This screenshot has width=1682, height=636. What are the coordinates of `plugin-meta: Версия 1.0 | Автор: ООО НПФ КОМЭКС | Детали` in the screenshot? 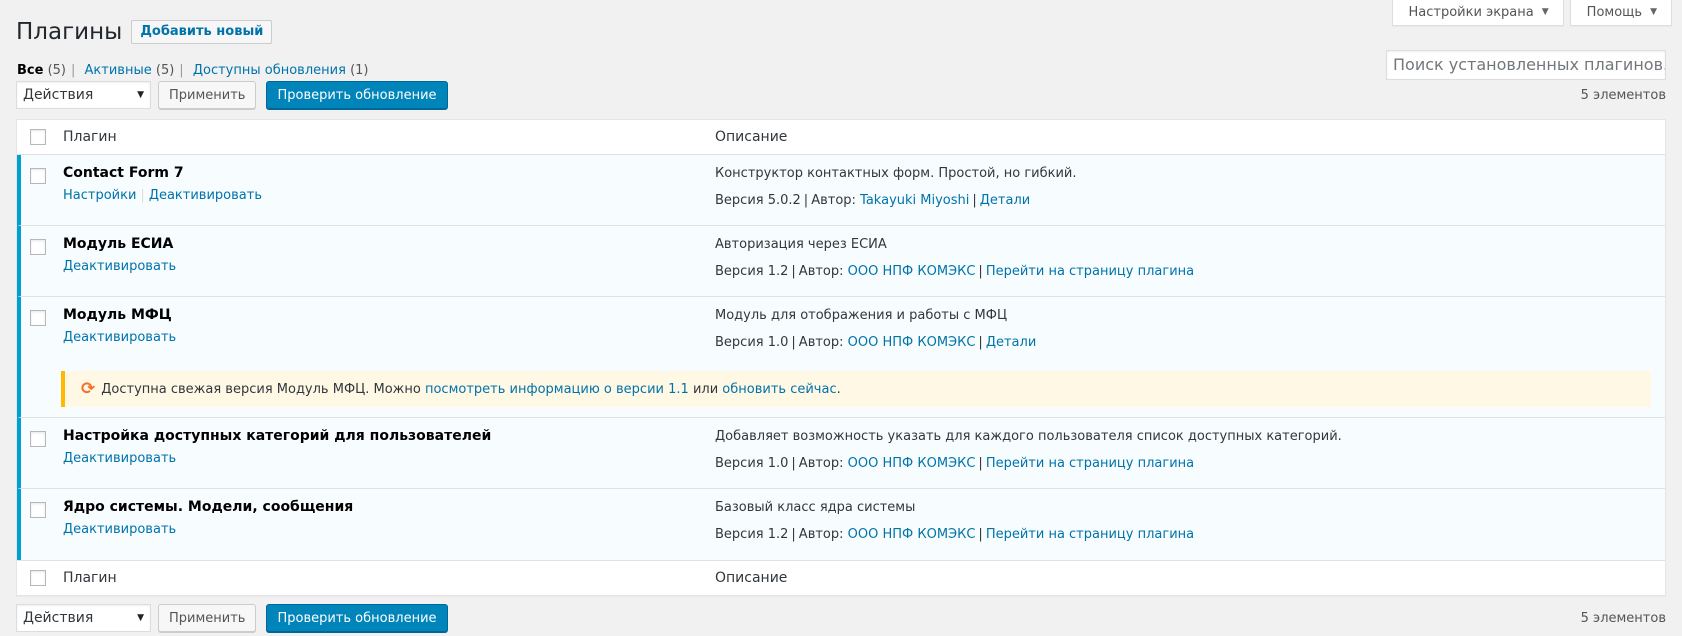 It's located at (875, 342).